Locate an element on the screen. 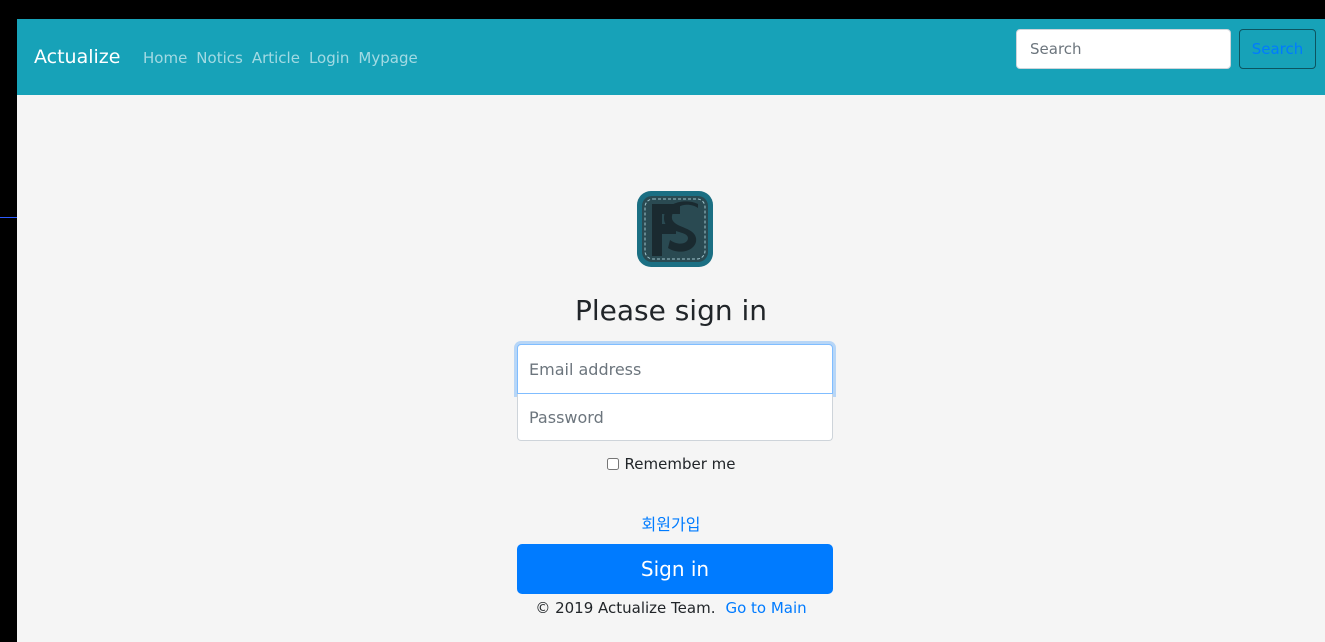 The image size is (1325, 642). sign-in-button: Sign in is located at coordinates (675, 569).